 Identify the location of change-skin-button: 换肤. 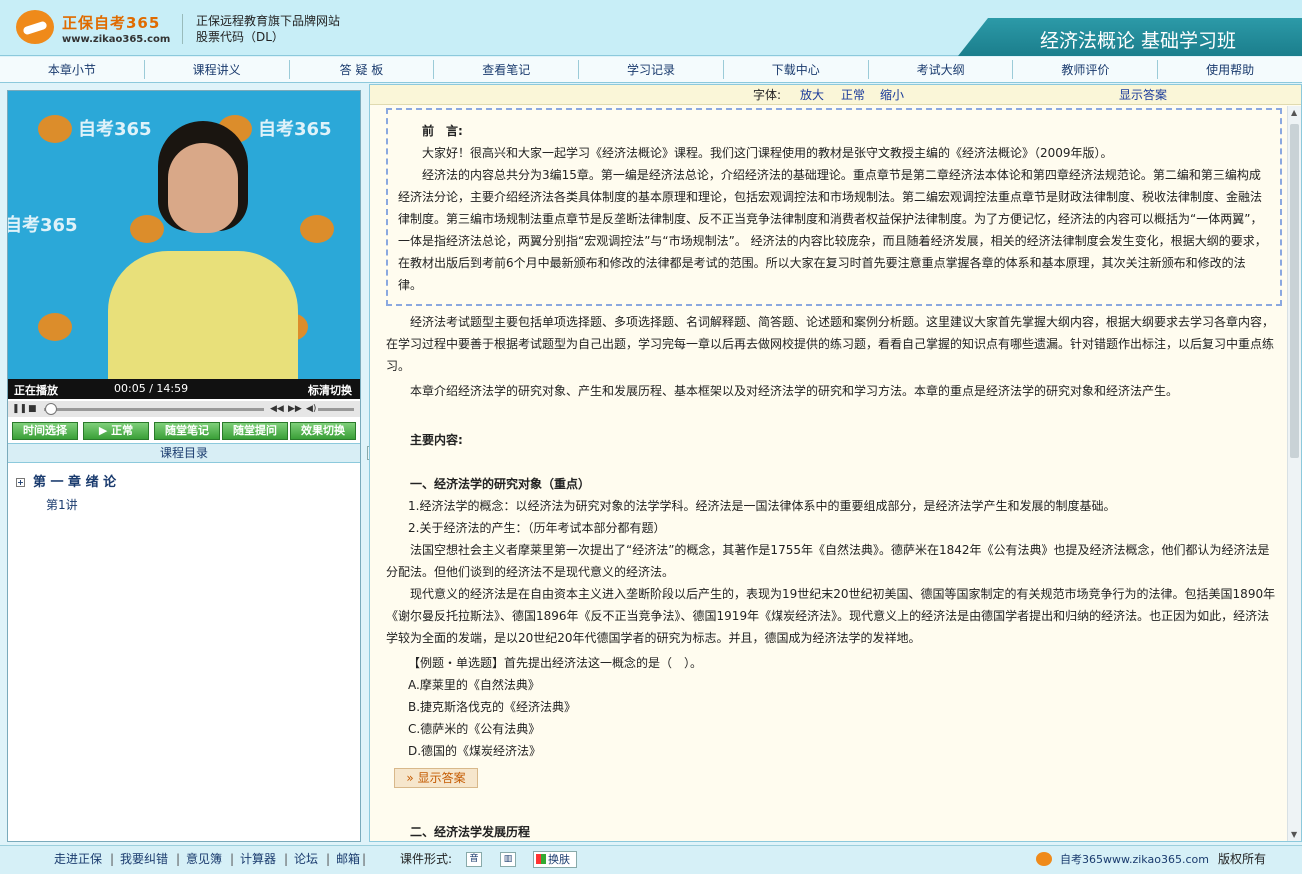
(555, 859).